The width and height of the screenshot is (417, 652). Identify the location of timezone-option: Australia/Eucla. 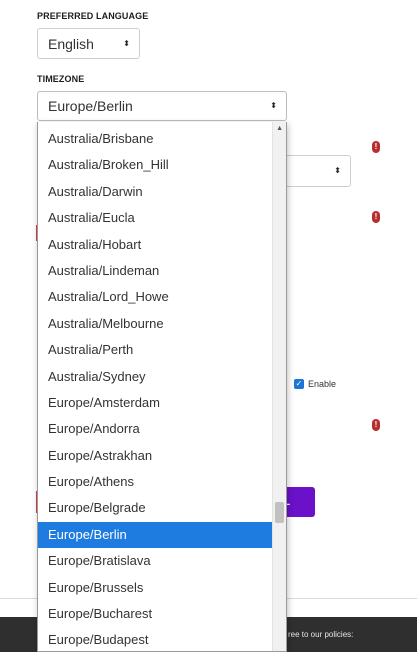
(155, 218).